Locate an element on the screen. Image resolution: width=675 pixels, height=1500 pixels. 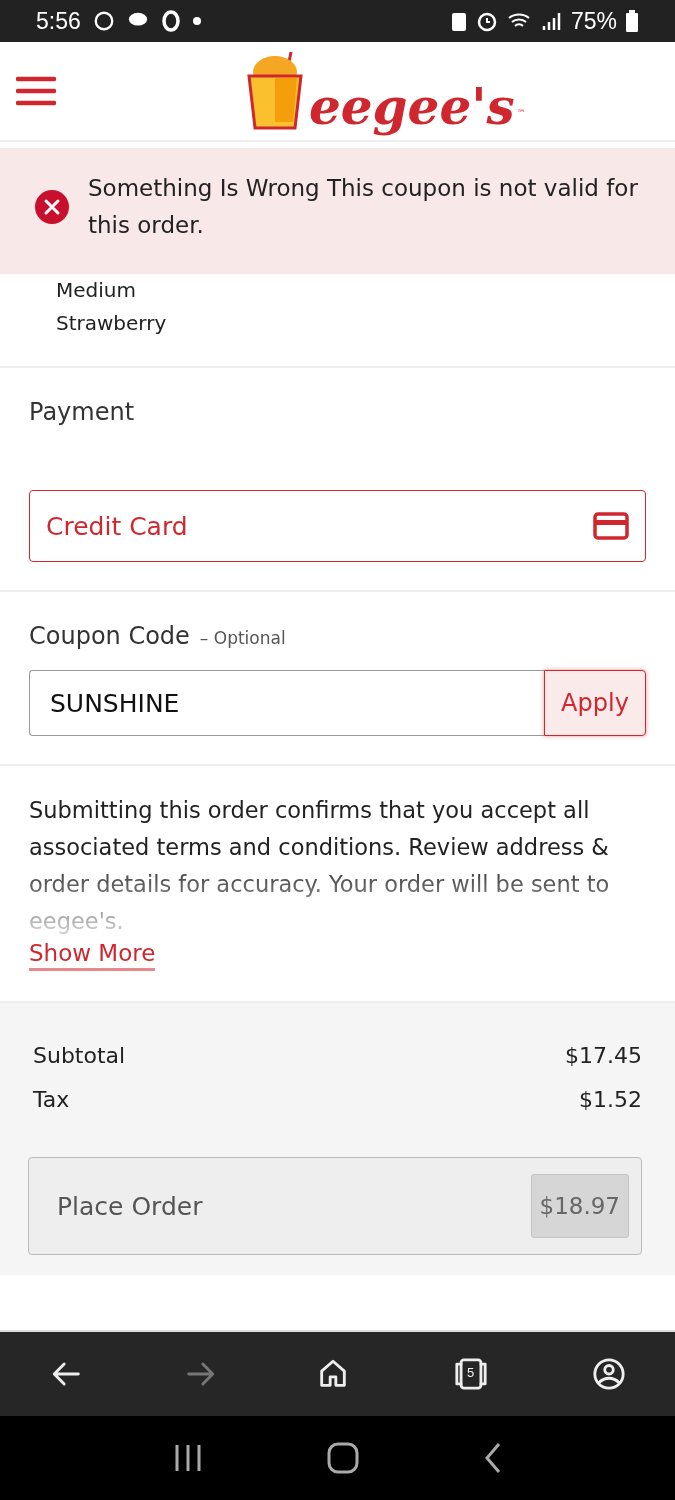
place-order-button: Place Order $18.97 is located at coordinates (335, 1206).